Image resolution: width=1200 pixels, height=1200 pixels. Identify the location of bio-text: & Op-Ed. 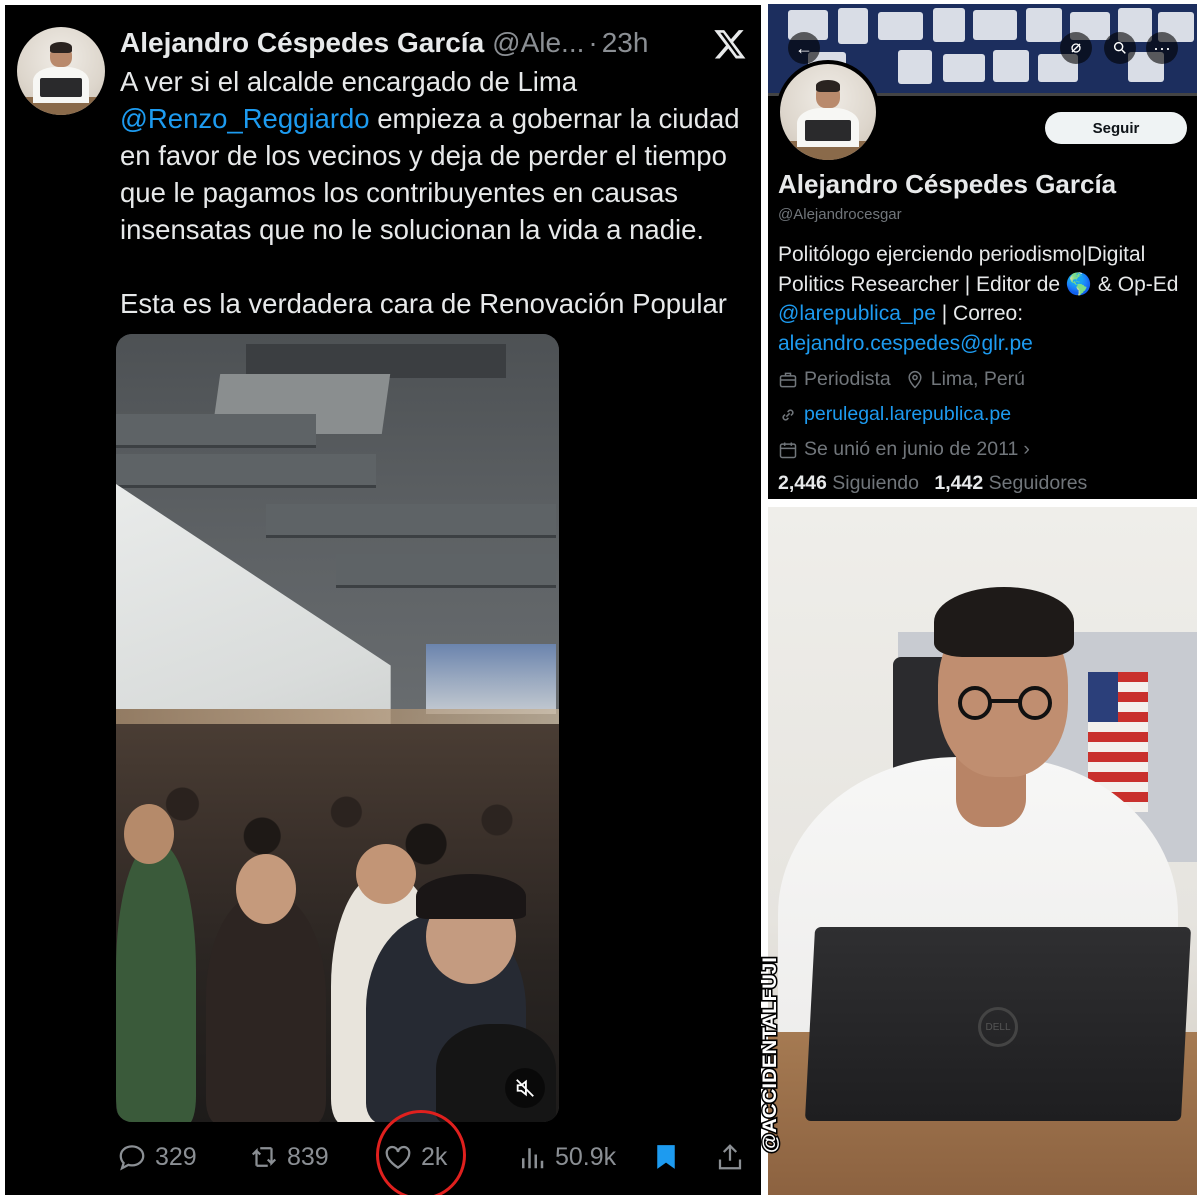
(1135, 284).